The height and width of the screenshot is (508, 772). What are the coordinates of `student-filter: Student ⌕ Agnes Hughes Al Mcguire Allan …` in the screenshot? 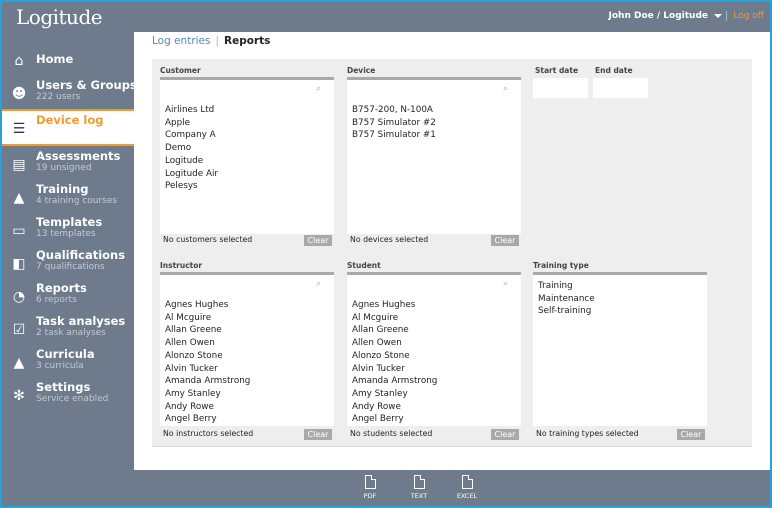 It's located at (434, 351).